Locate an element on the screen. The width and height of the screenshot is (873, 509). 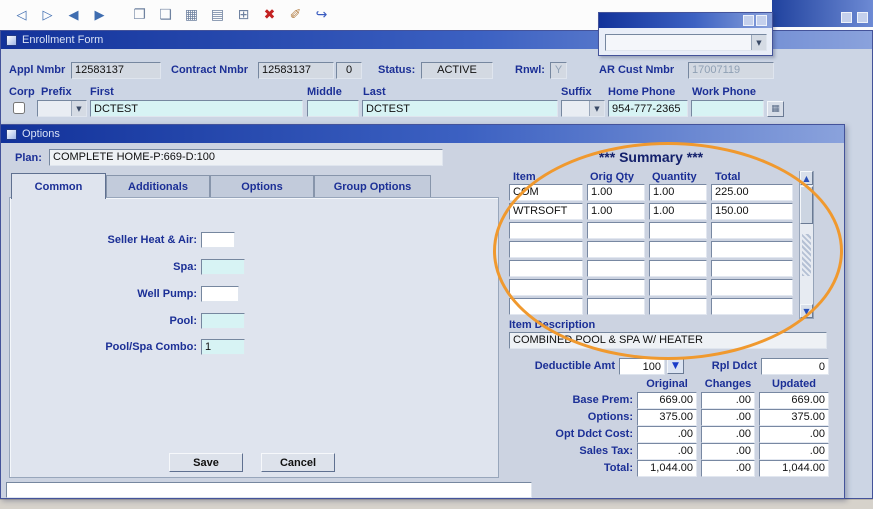
deductible-amt-field is located at coordinates (642, 366).